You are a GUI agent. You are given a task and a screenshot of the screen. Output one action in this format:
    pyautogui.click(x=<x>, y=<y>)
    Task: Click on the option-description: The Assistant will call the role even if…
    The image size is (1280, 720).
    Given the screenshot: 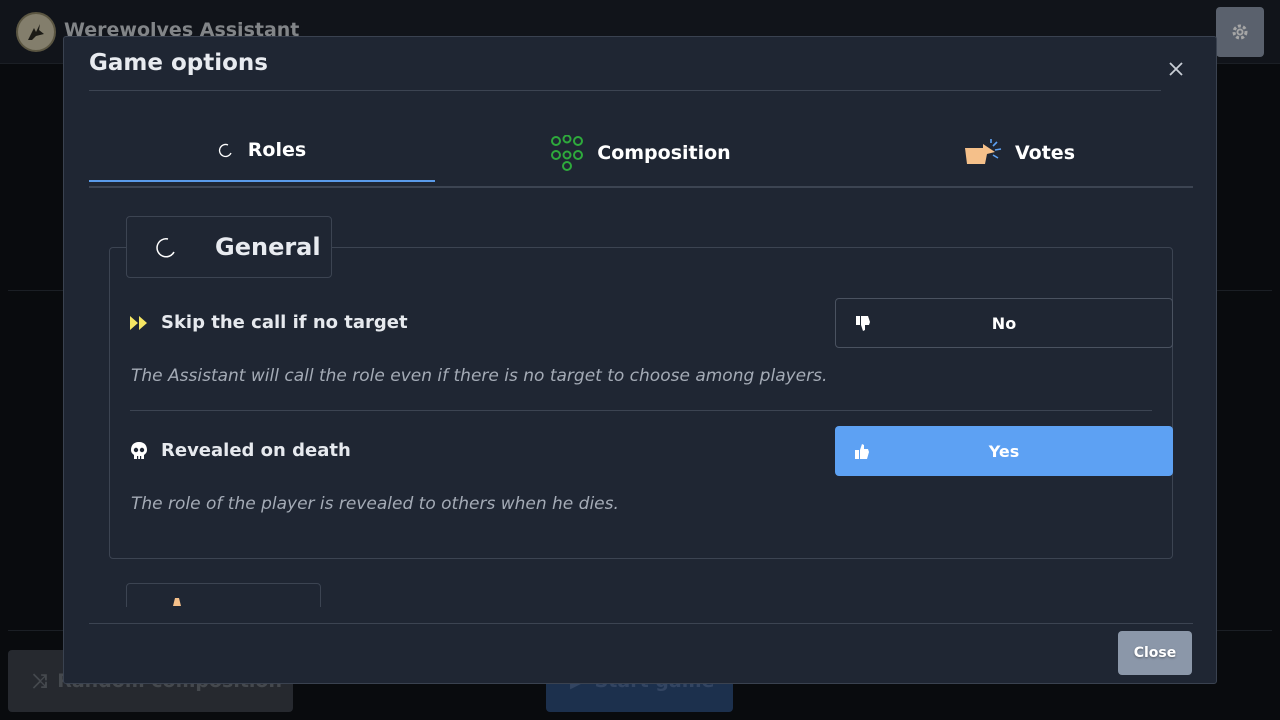 What is the action you would take?
    pyautogui.click(x=479, y=376)
    